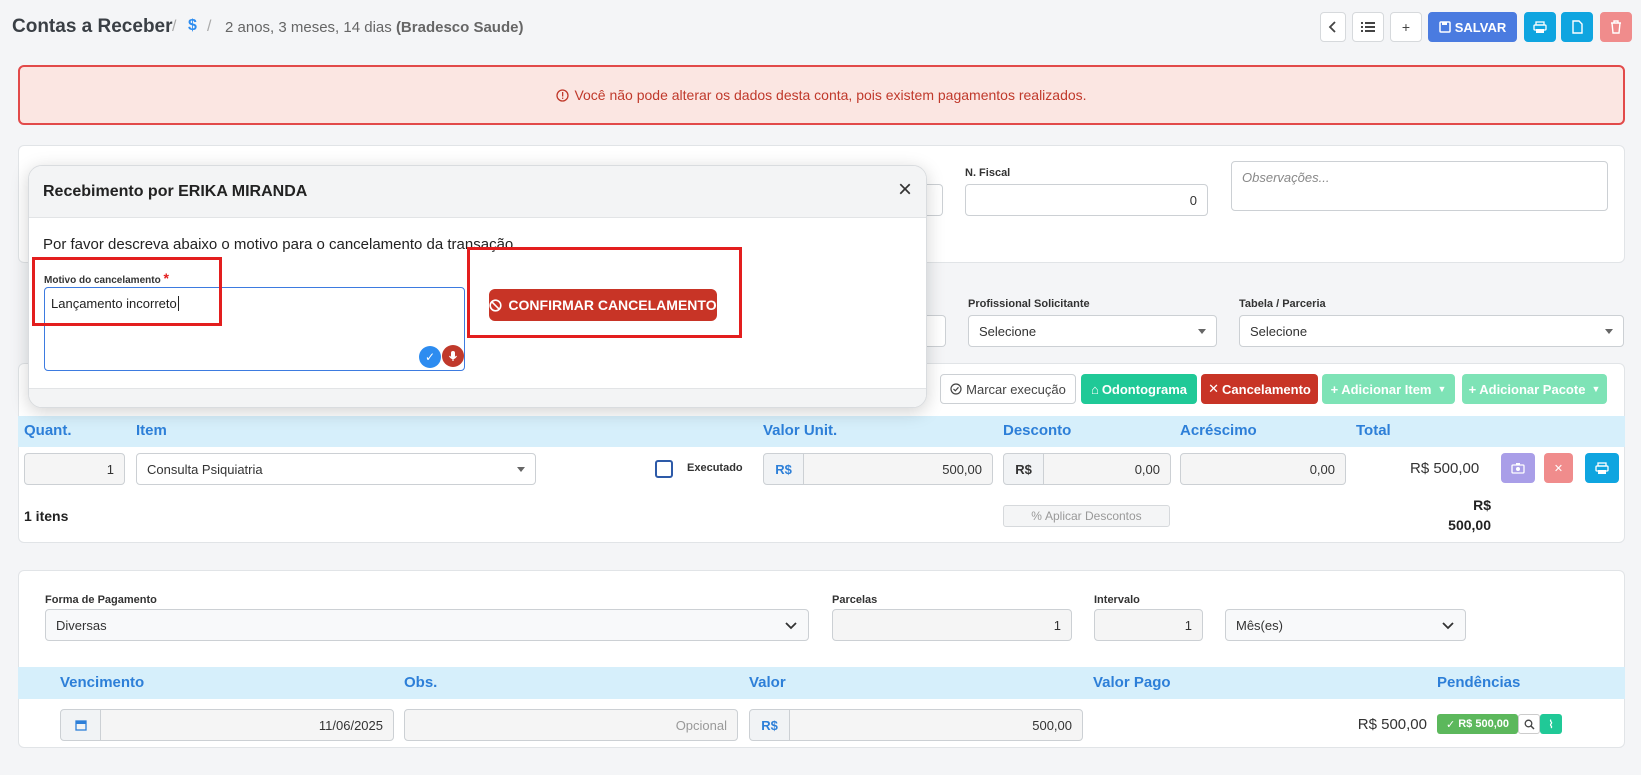 The height and width of the screenshot is (775, 1641). I want to click on profissional-select: Selecione, so click(1092, 331).